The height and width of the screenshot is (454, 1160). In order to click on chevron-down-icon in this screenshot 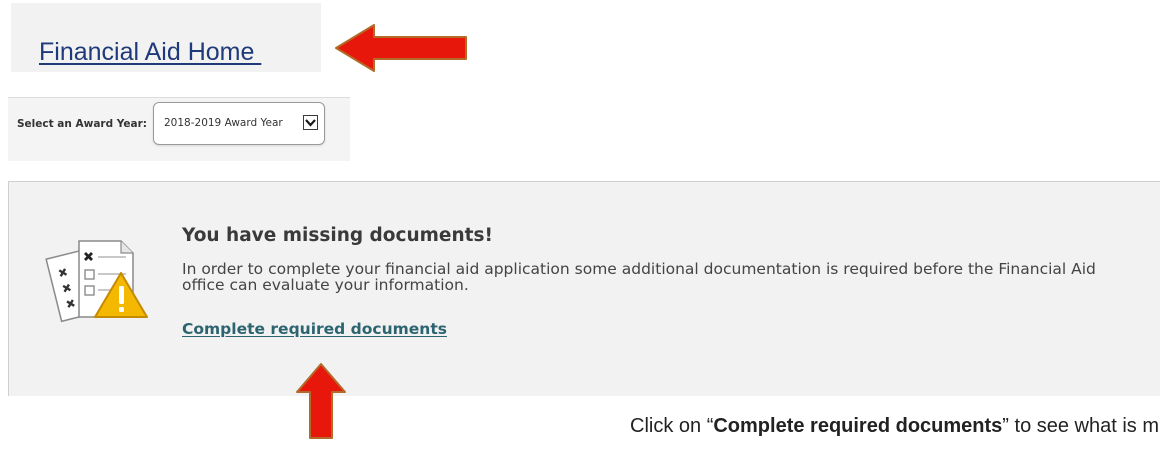, I will do `click(310, 123)`.